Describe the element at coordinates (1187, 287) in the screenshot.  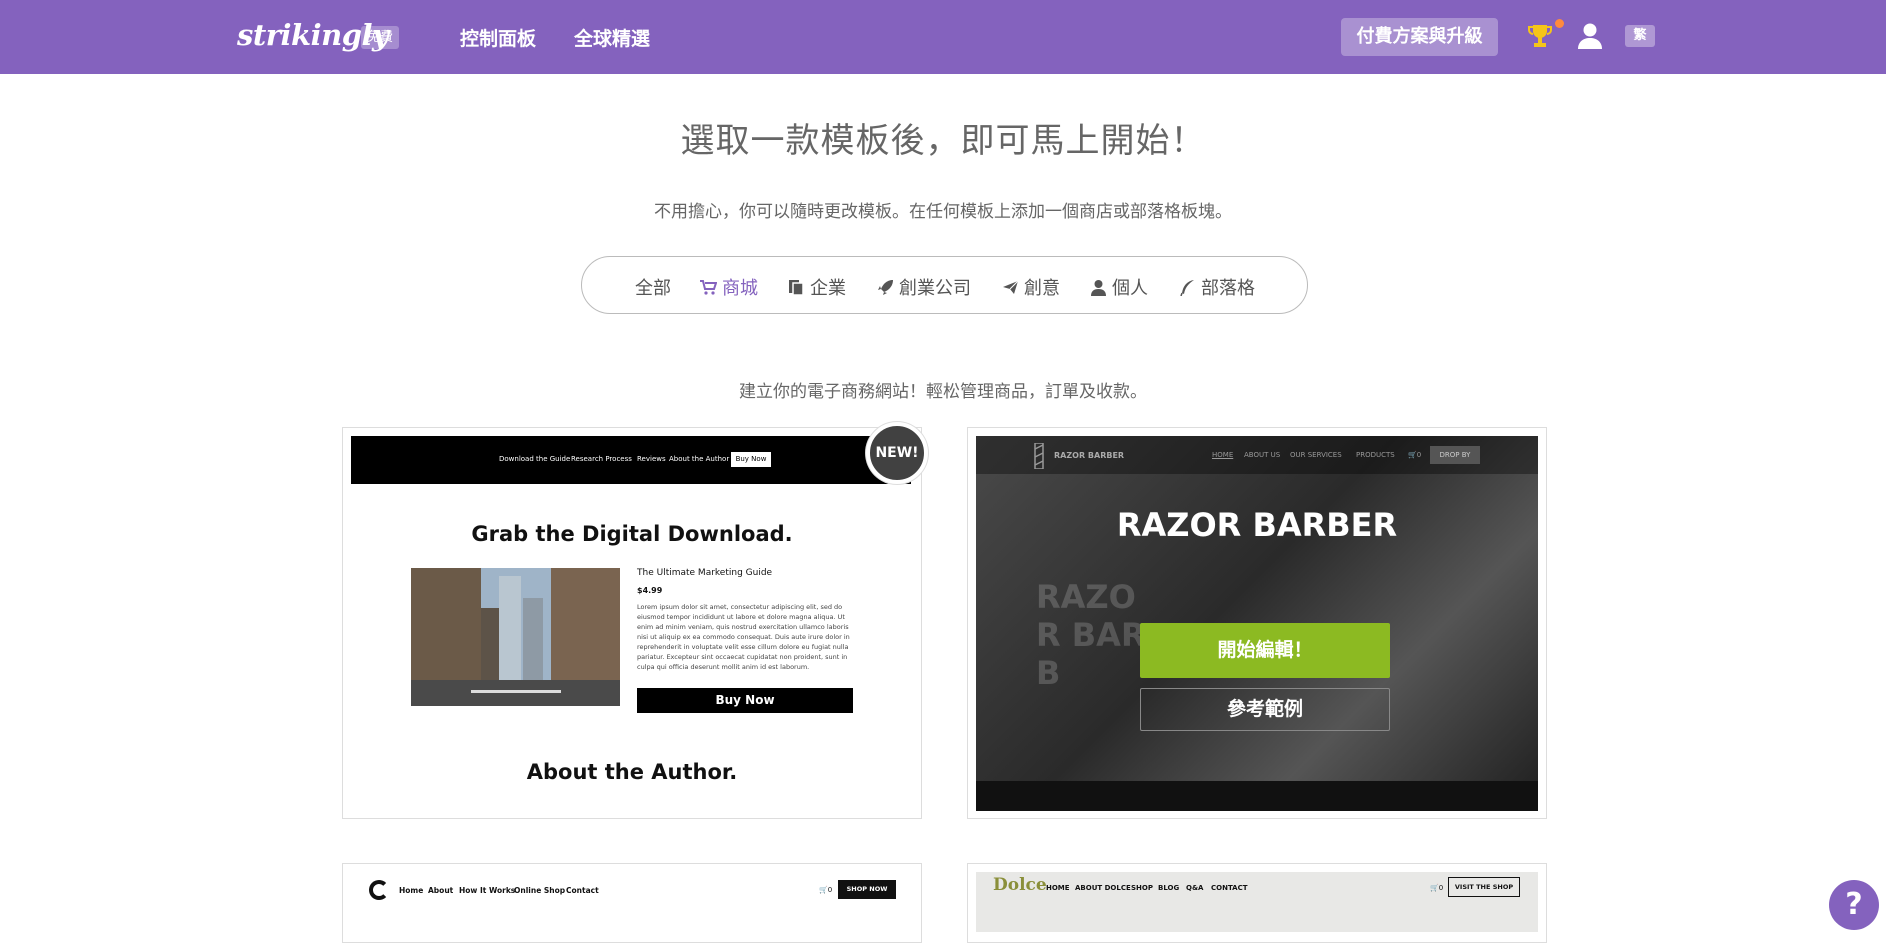
I see `quill-icon` at that location.